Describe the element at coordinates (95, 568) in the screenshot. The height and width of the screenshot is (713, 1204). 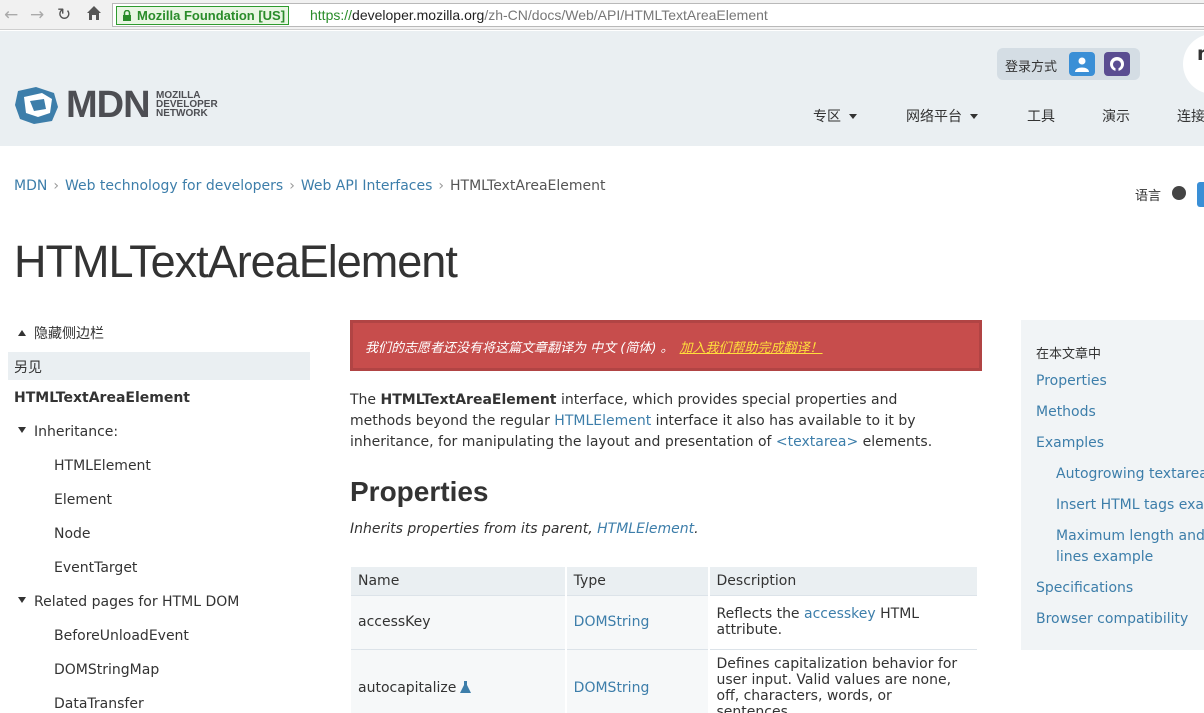
I see `sidebar-item-eventtarget: EventTarget` at that location.